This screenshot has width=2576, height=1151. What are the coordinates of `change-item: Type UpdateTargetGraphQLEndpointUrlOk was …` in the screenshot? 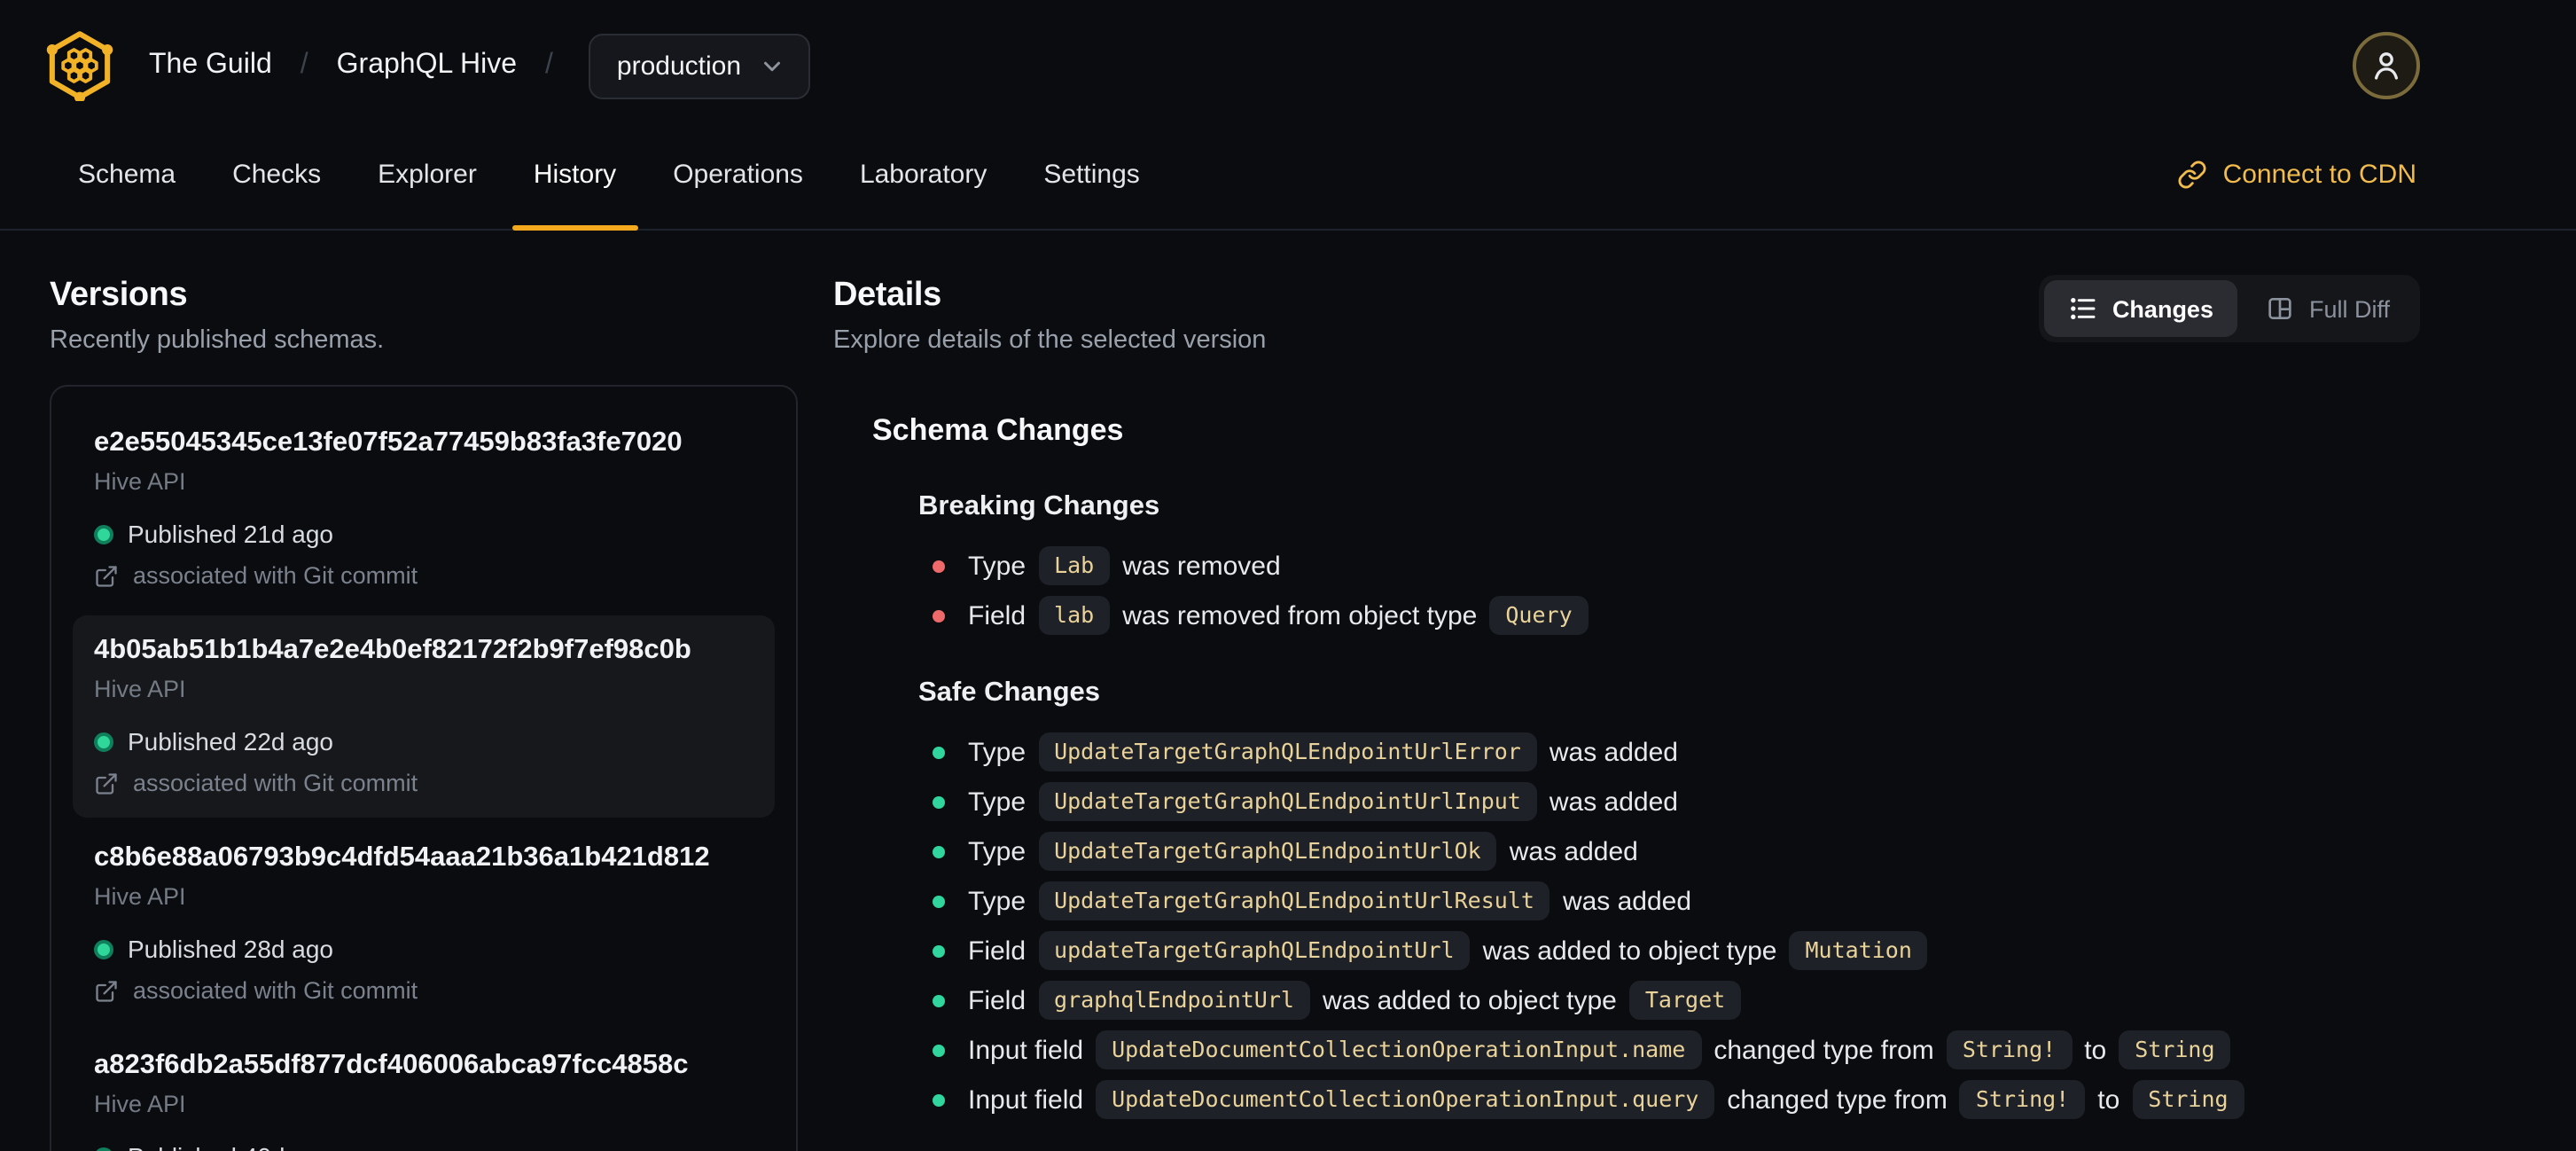 It's located at (1676, 851).